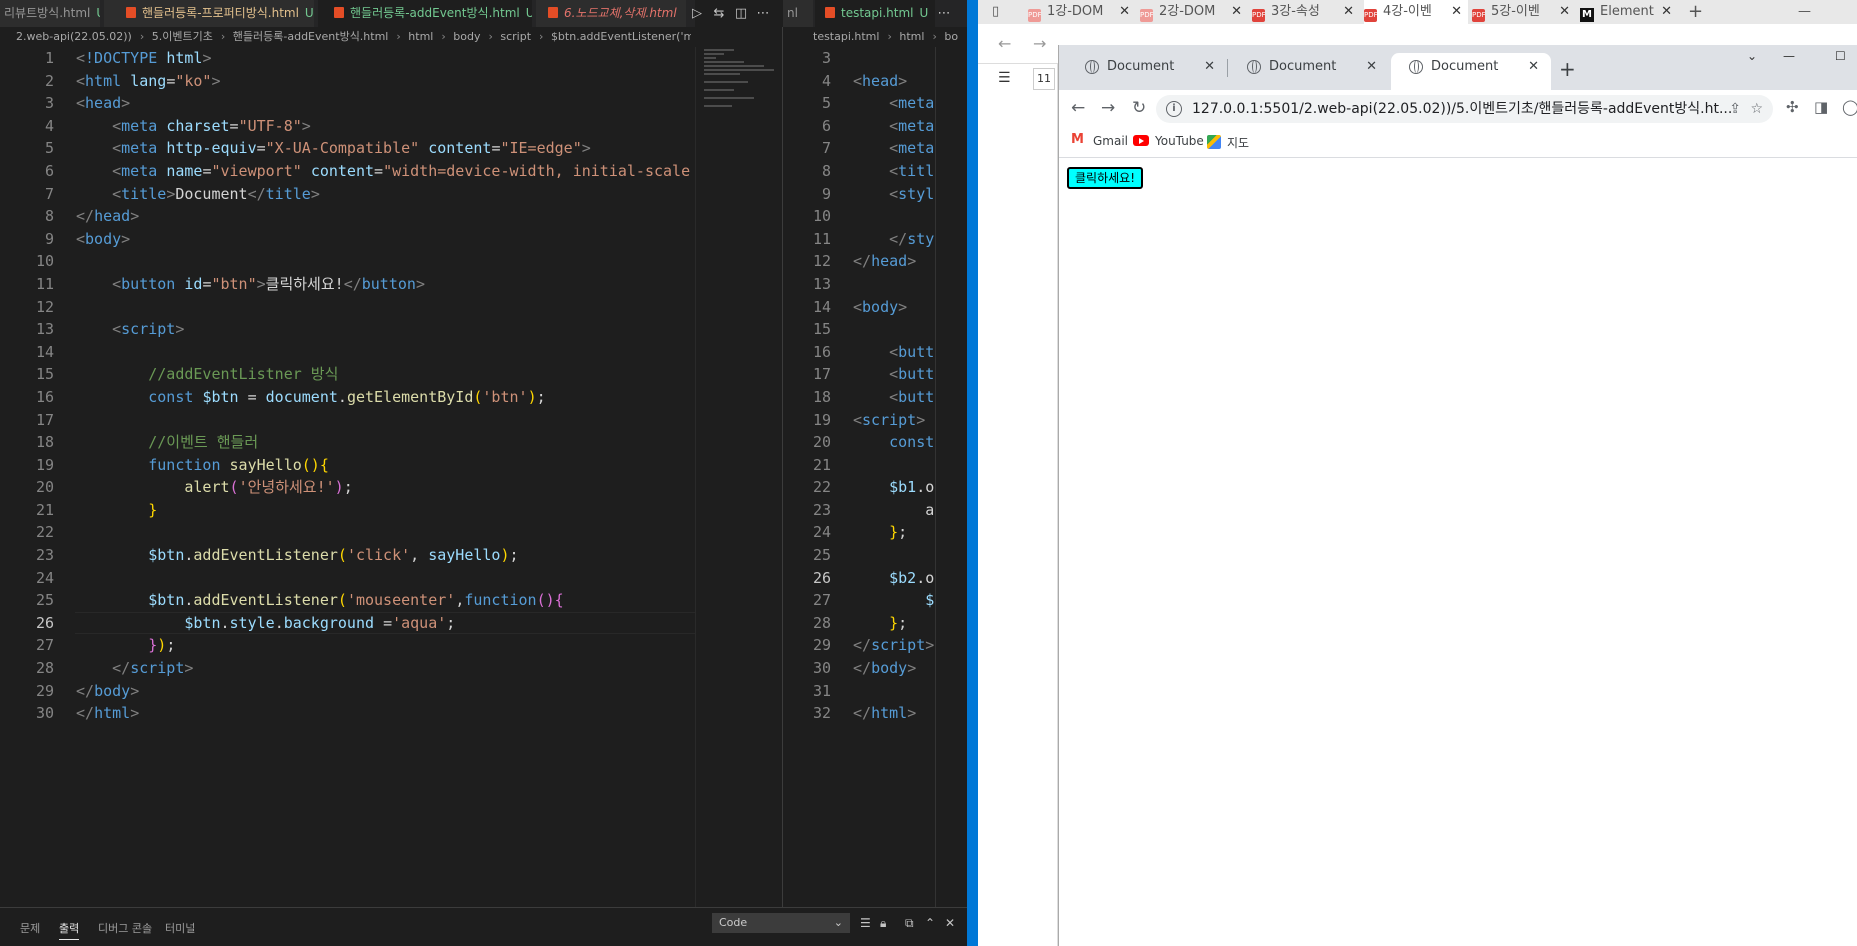 This screenshot has width=1857, height=946. What do you see at coordinates (1629, 12) in the screenshot?
I see `bg-tab: M Element ✕` at bounding box center [1629, 12].